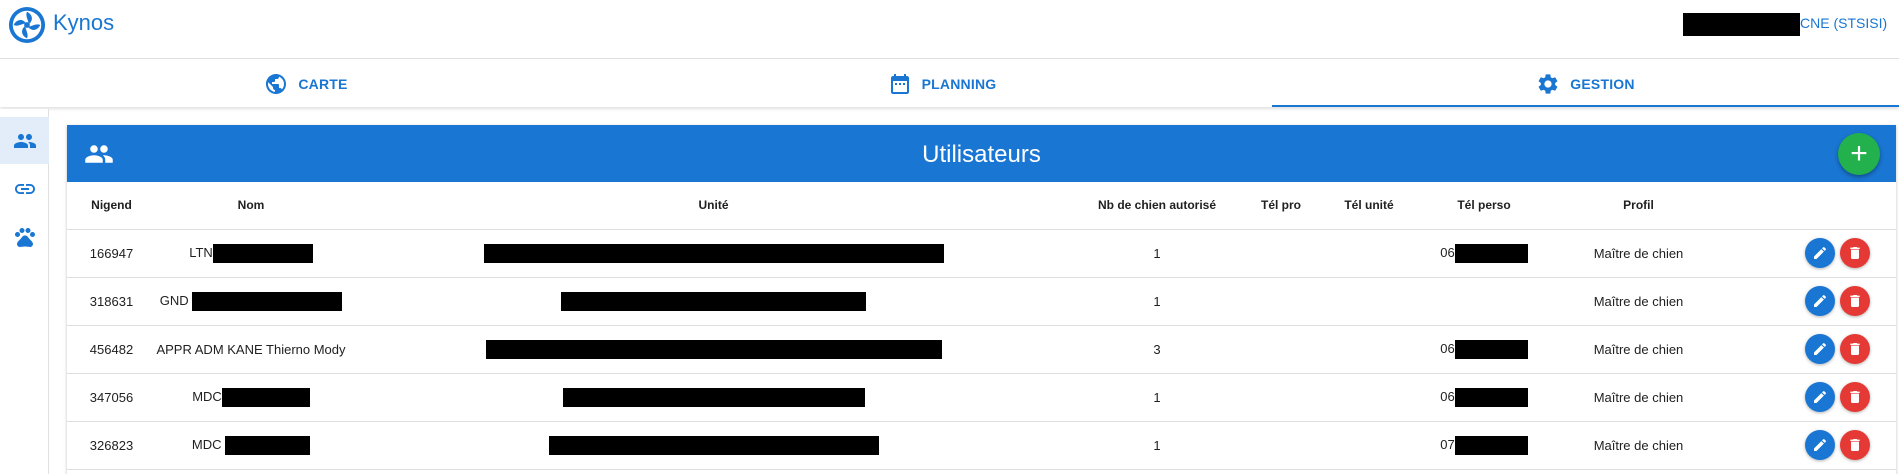 The width and height of the screenshot is (1899, 474). I want to click on table-row: 318631 GND 1 Maître de chien, so click(981, 301).